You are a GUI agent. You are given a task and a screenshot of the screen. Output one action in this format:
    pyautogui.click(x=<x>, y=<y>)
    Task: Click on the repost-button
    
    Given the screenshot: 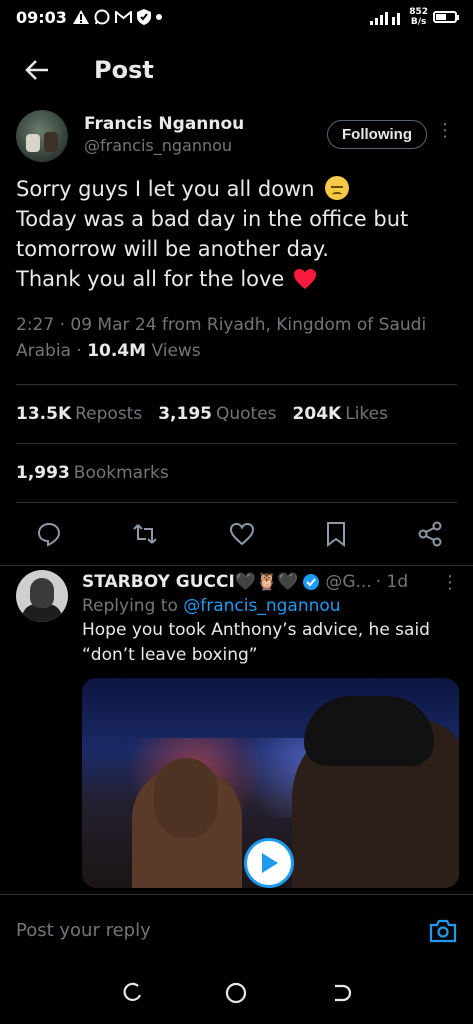 What is the action you would take?
    pyautogui.click(x=145, y=534)
    